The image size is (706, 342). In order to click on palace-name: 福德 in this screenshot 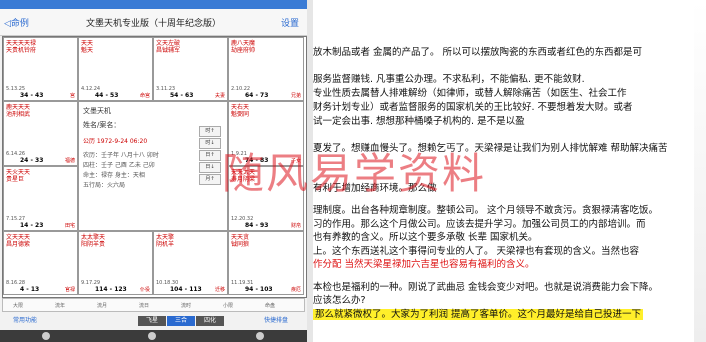, I will do `click(69, 161)`.